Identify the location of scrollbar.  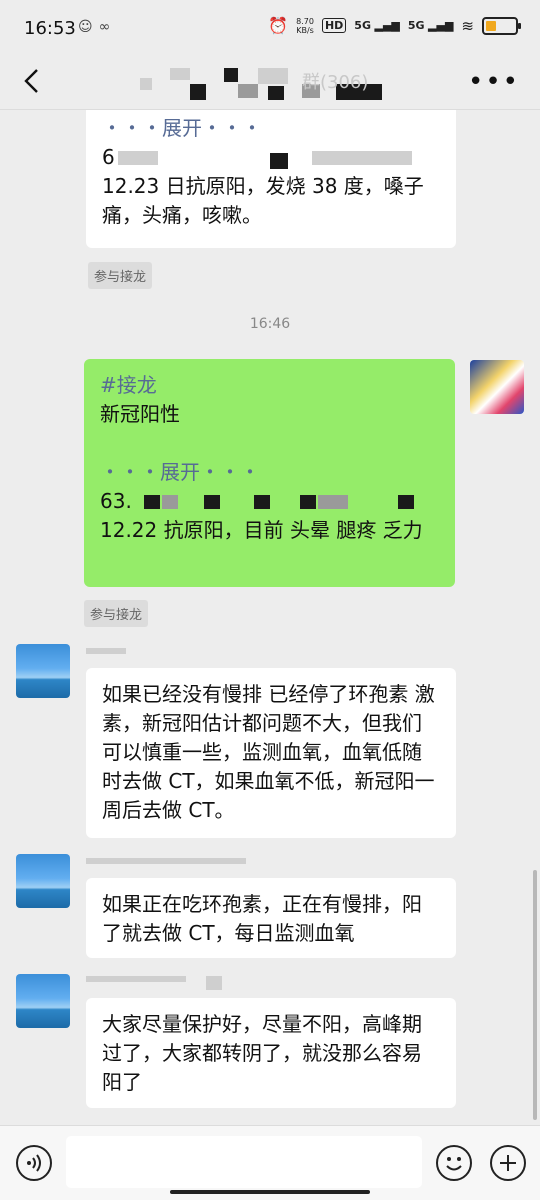
(535, 995).